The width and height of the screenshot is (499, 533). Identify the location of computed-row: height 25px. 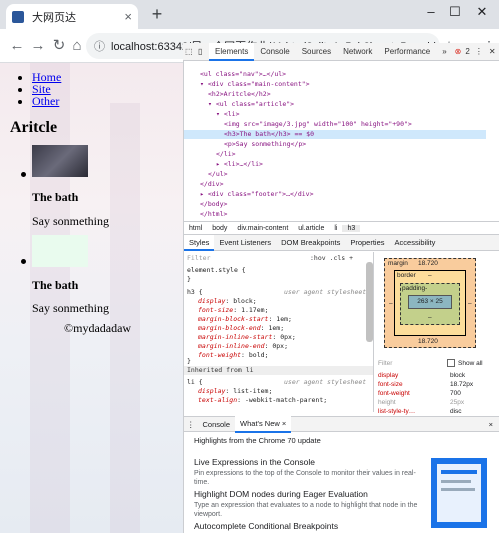
(437, 402).